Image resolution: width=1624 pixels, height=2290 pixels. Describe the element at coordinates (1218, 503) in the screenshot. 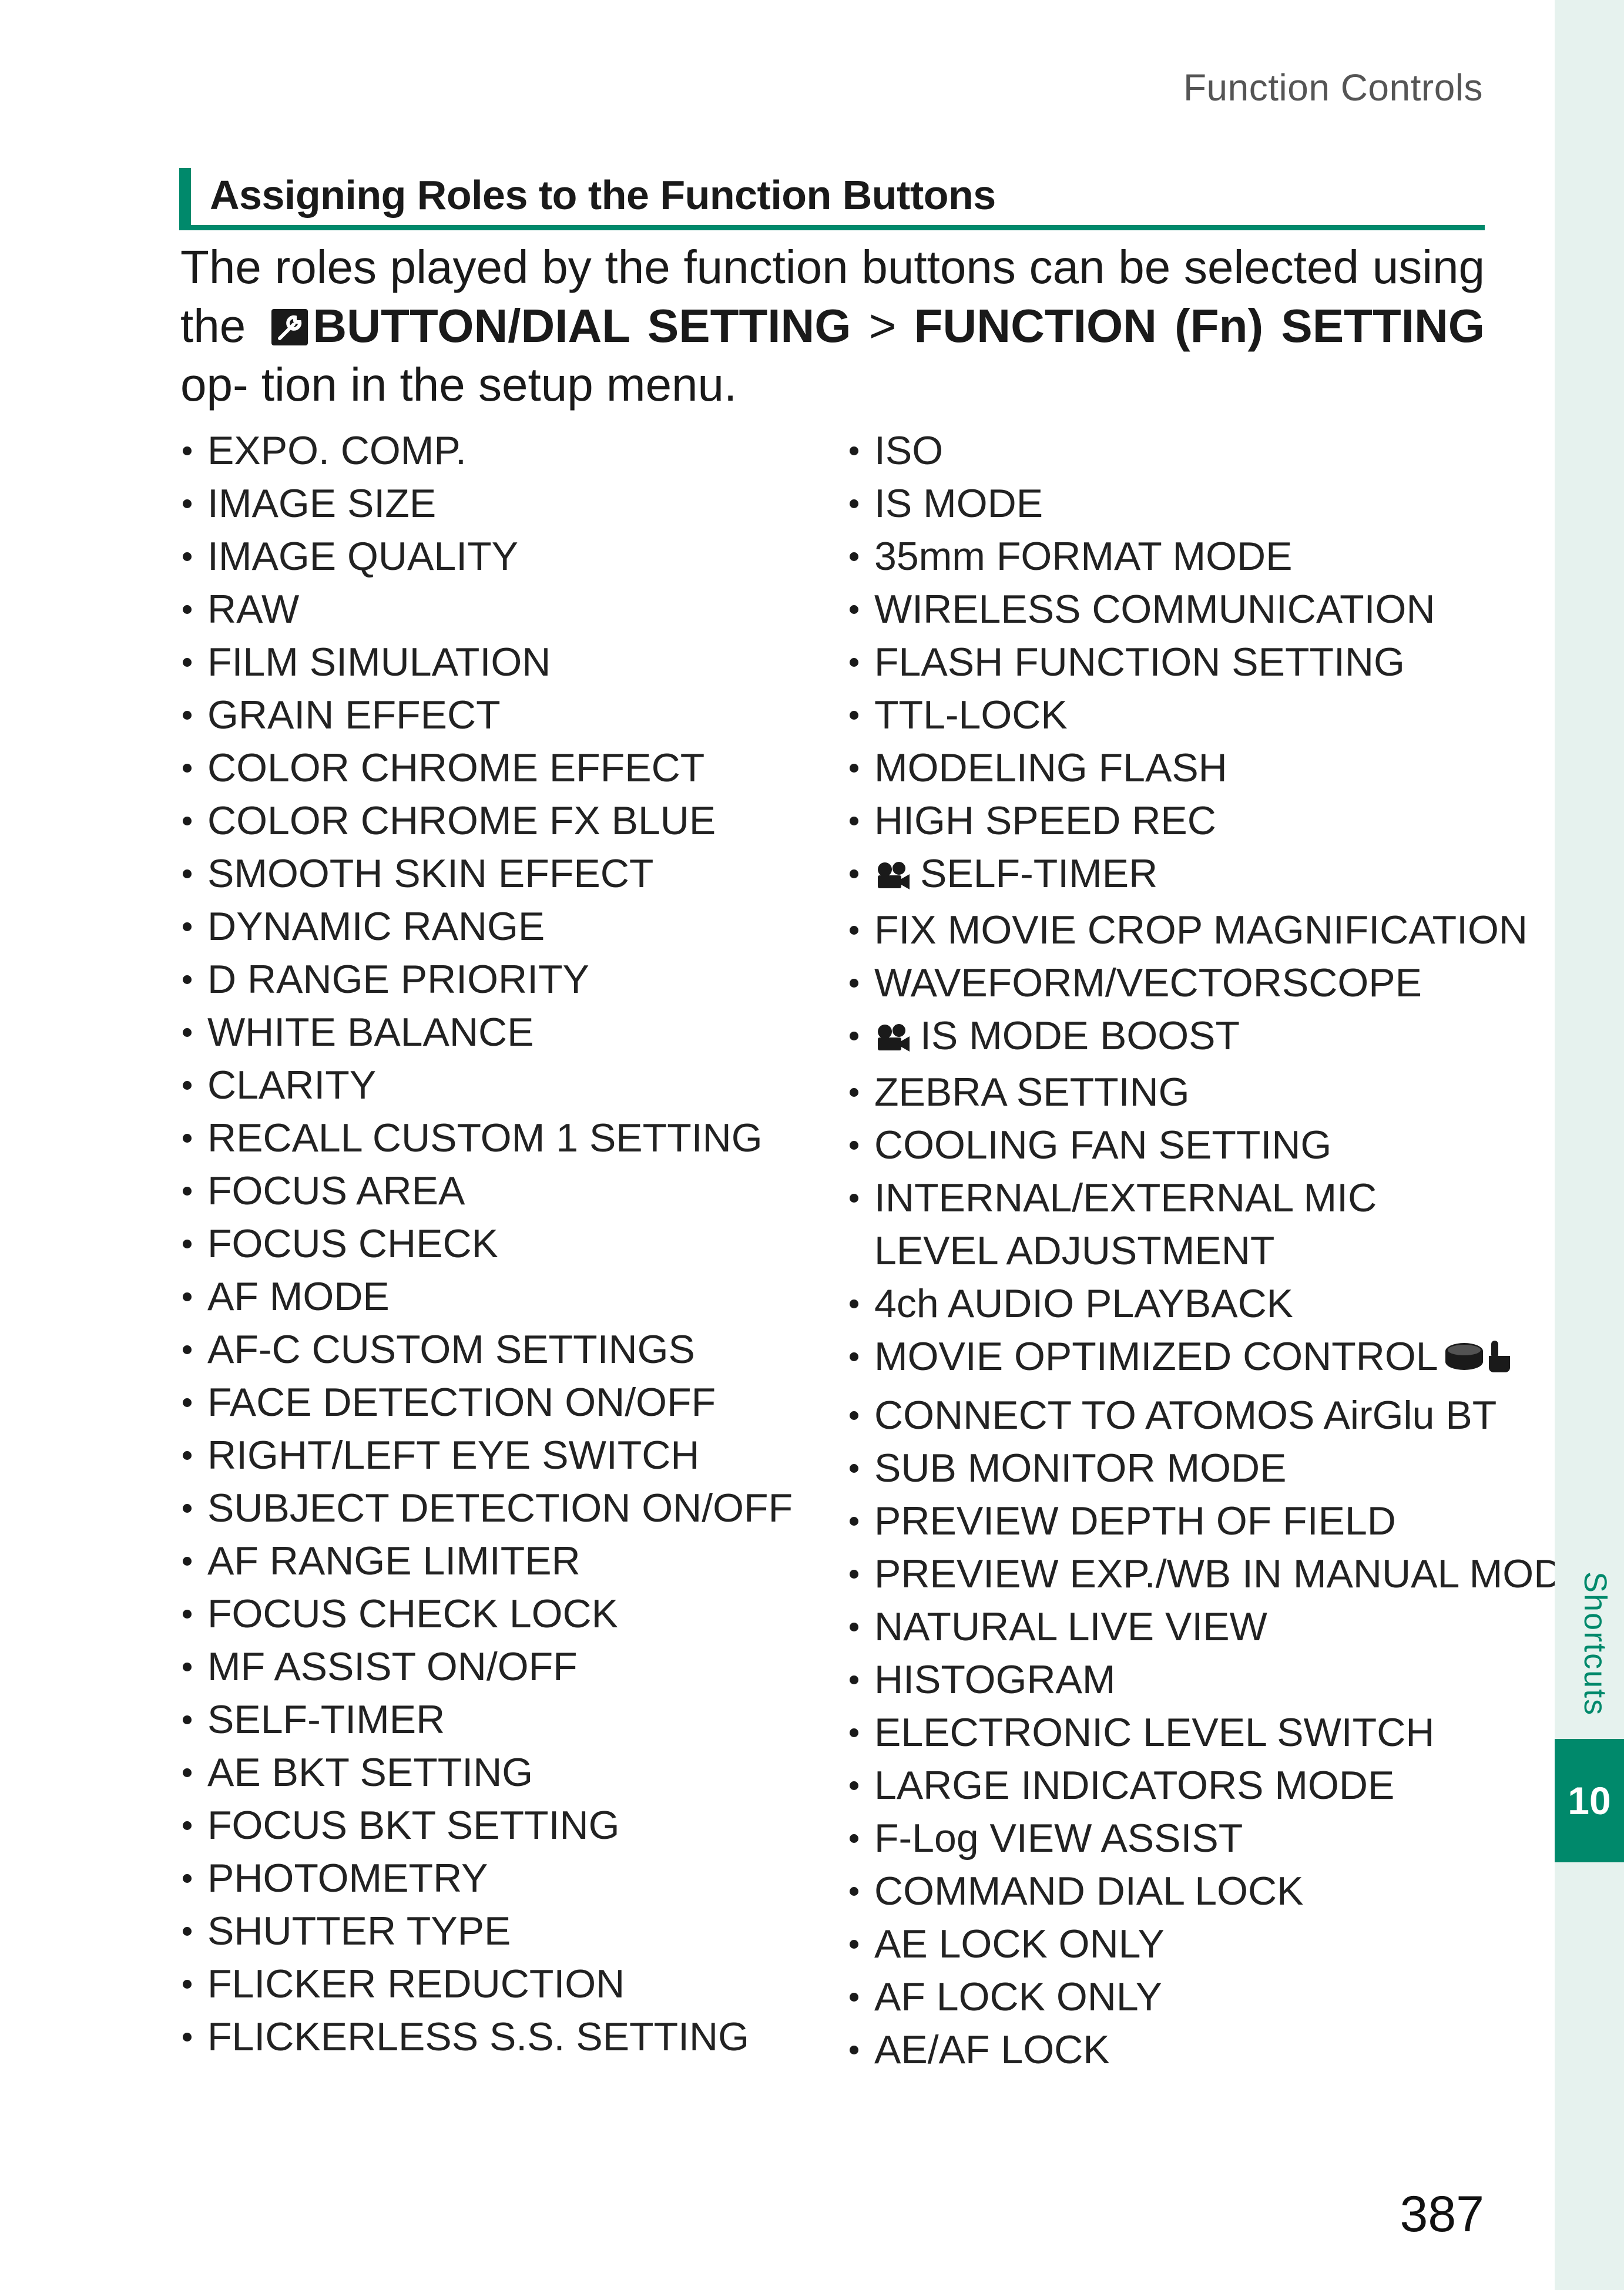

I see `list-item: IS MODE` at that location.